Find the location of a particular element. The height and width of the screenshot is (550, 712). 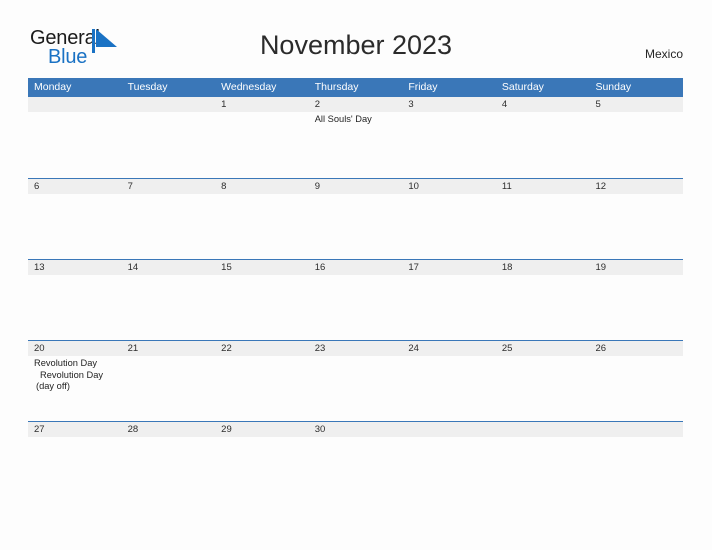

calendar-week-row: 27 28 29 30 is located at coordinates (355, 461).